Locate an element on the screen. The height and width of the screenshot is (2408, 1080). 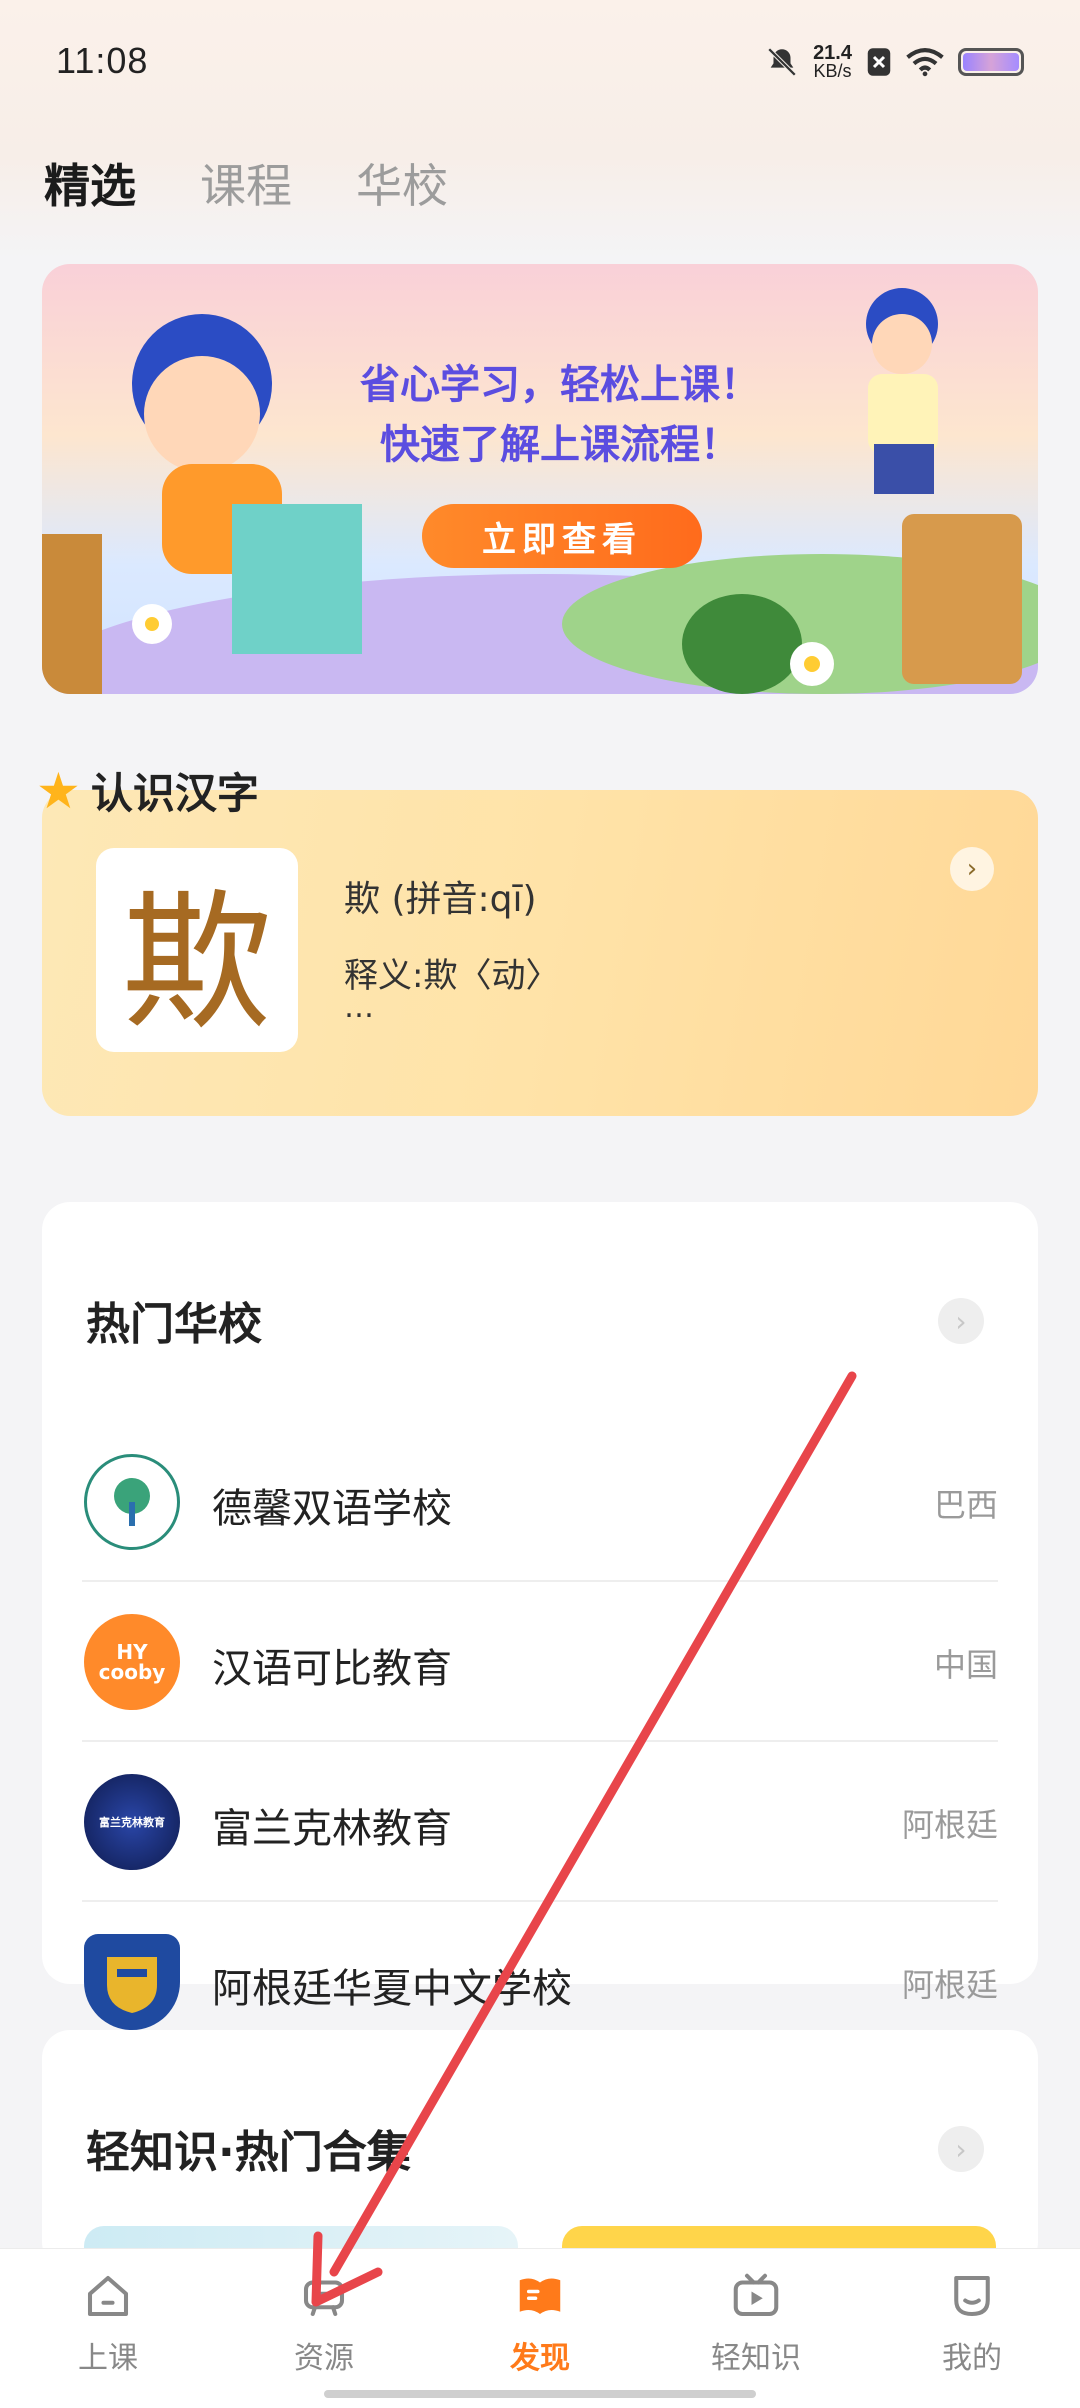
network-speed: 21.4 KB/s is located at coordinates (832, 61).